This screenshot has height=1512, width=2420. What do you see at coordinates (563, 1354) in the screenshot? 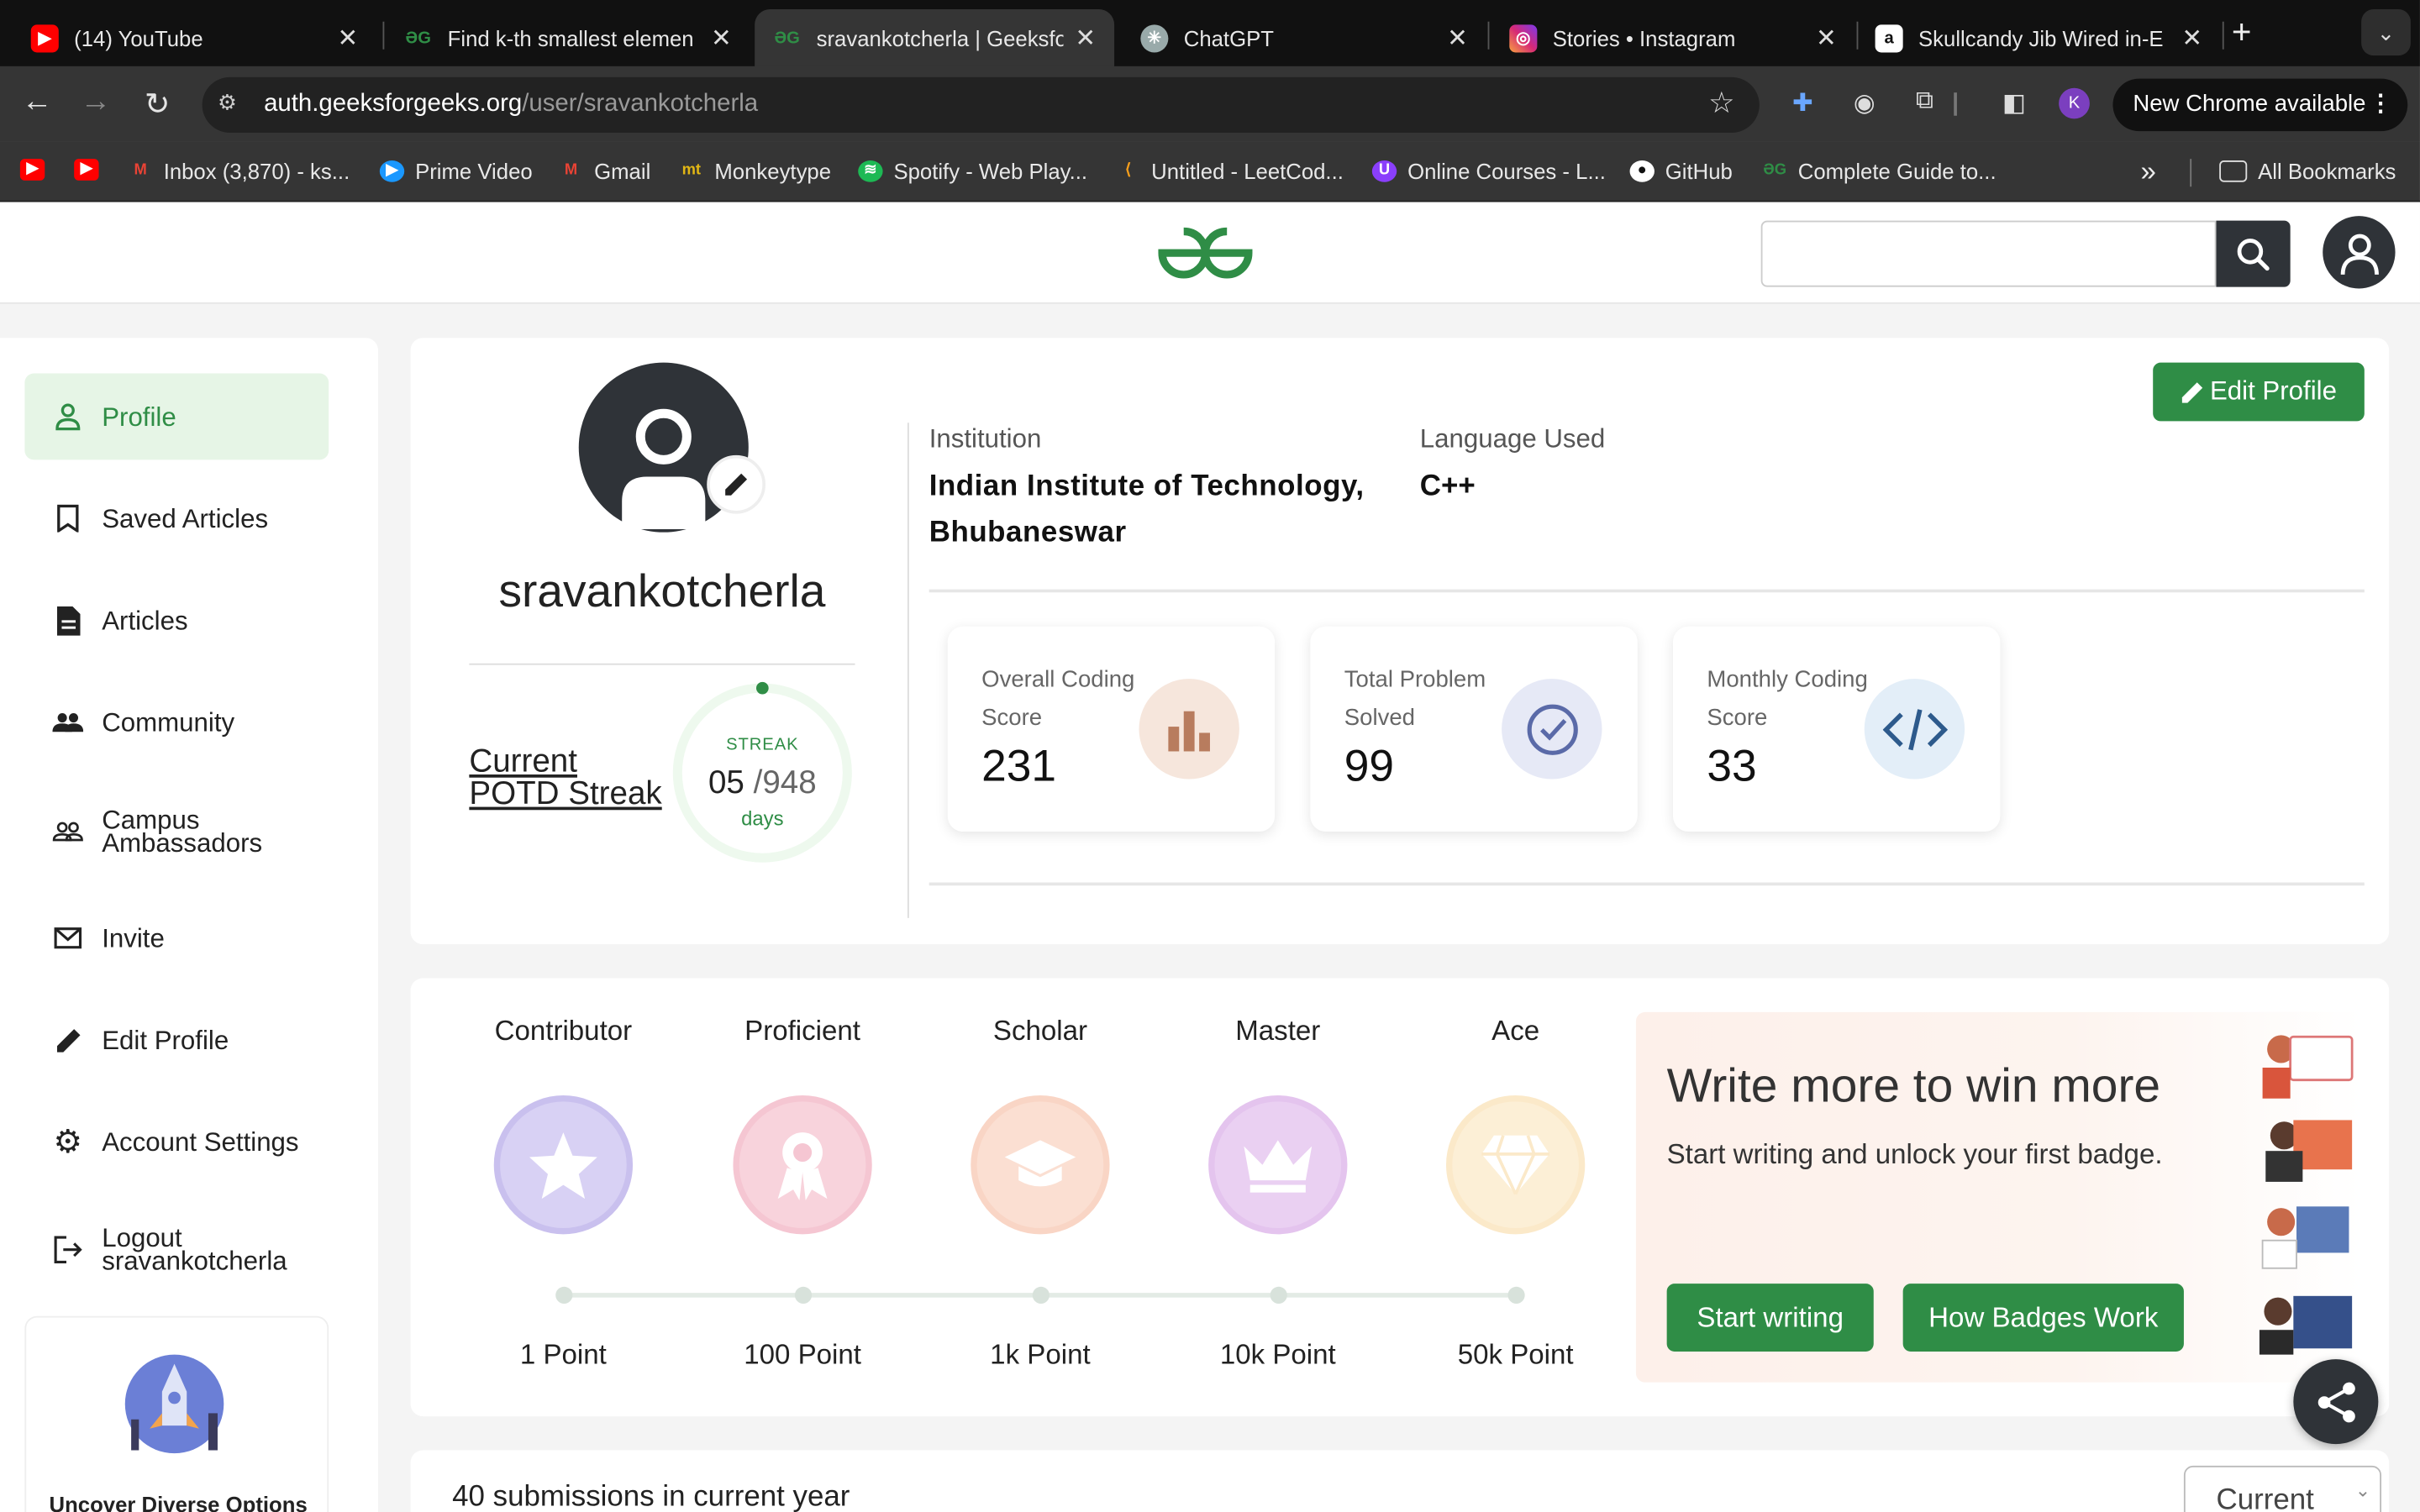
I see `badge-points-contributor: 1 Point` at bounding box center [563, 1354].